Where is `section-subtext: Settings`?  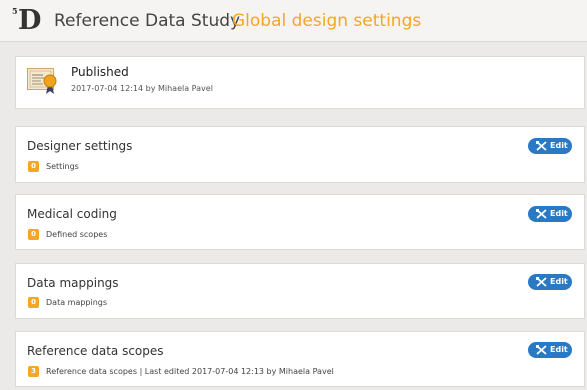
section-subtext: Settings is located at coordinates (62, 166).